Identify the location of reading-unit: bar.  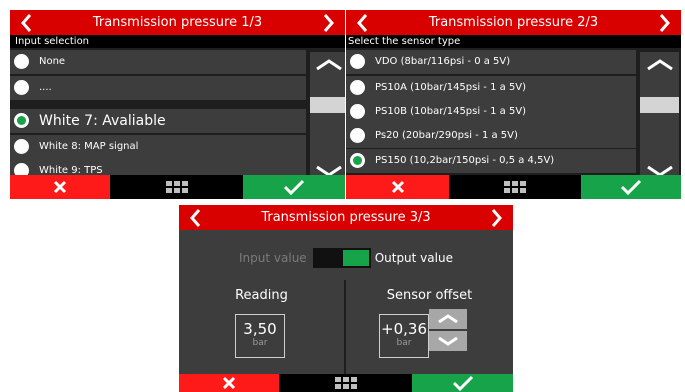
(260, 343).